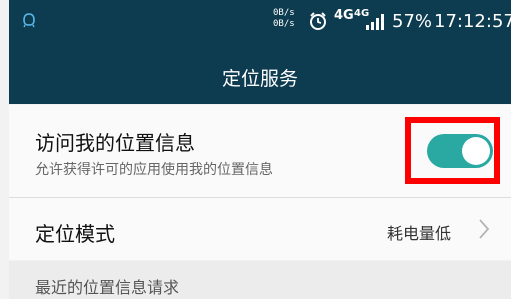  Describe the element at coordinates (115, 143) in the screenshot. I see `location-access-title: 访问我的位置信息` at that location.